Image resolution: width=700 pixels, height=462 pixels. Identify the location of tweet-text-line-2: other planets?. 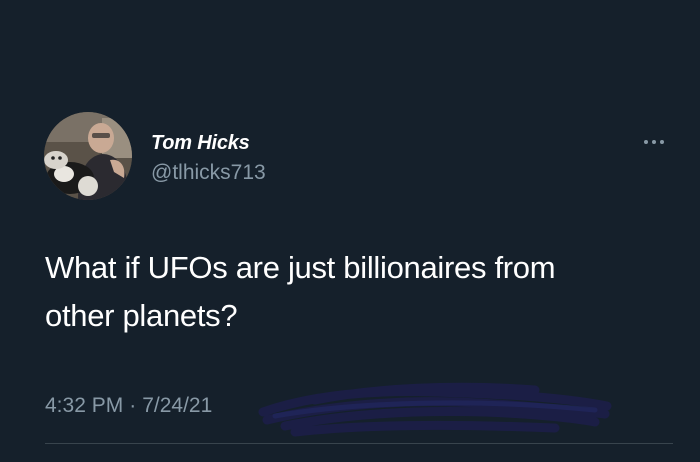
(141, 315).